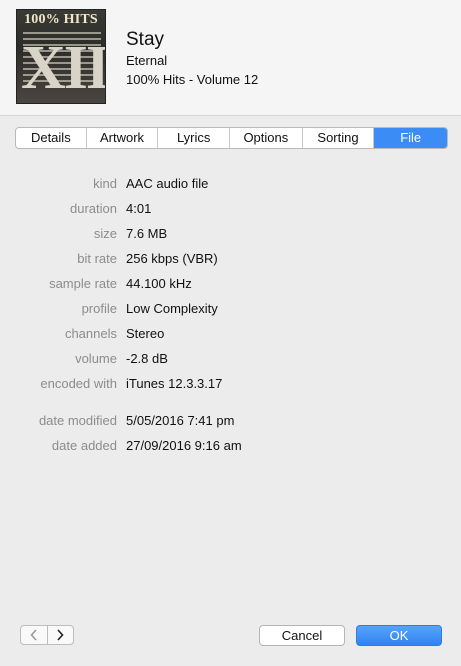  Describe the element at coordinates (302, 635) in the screenshot. I see `cancel-button: Cancel` at that location.